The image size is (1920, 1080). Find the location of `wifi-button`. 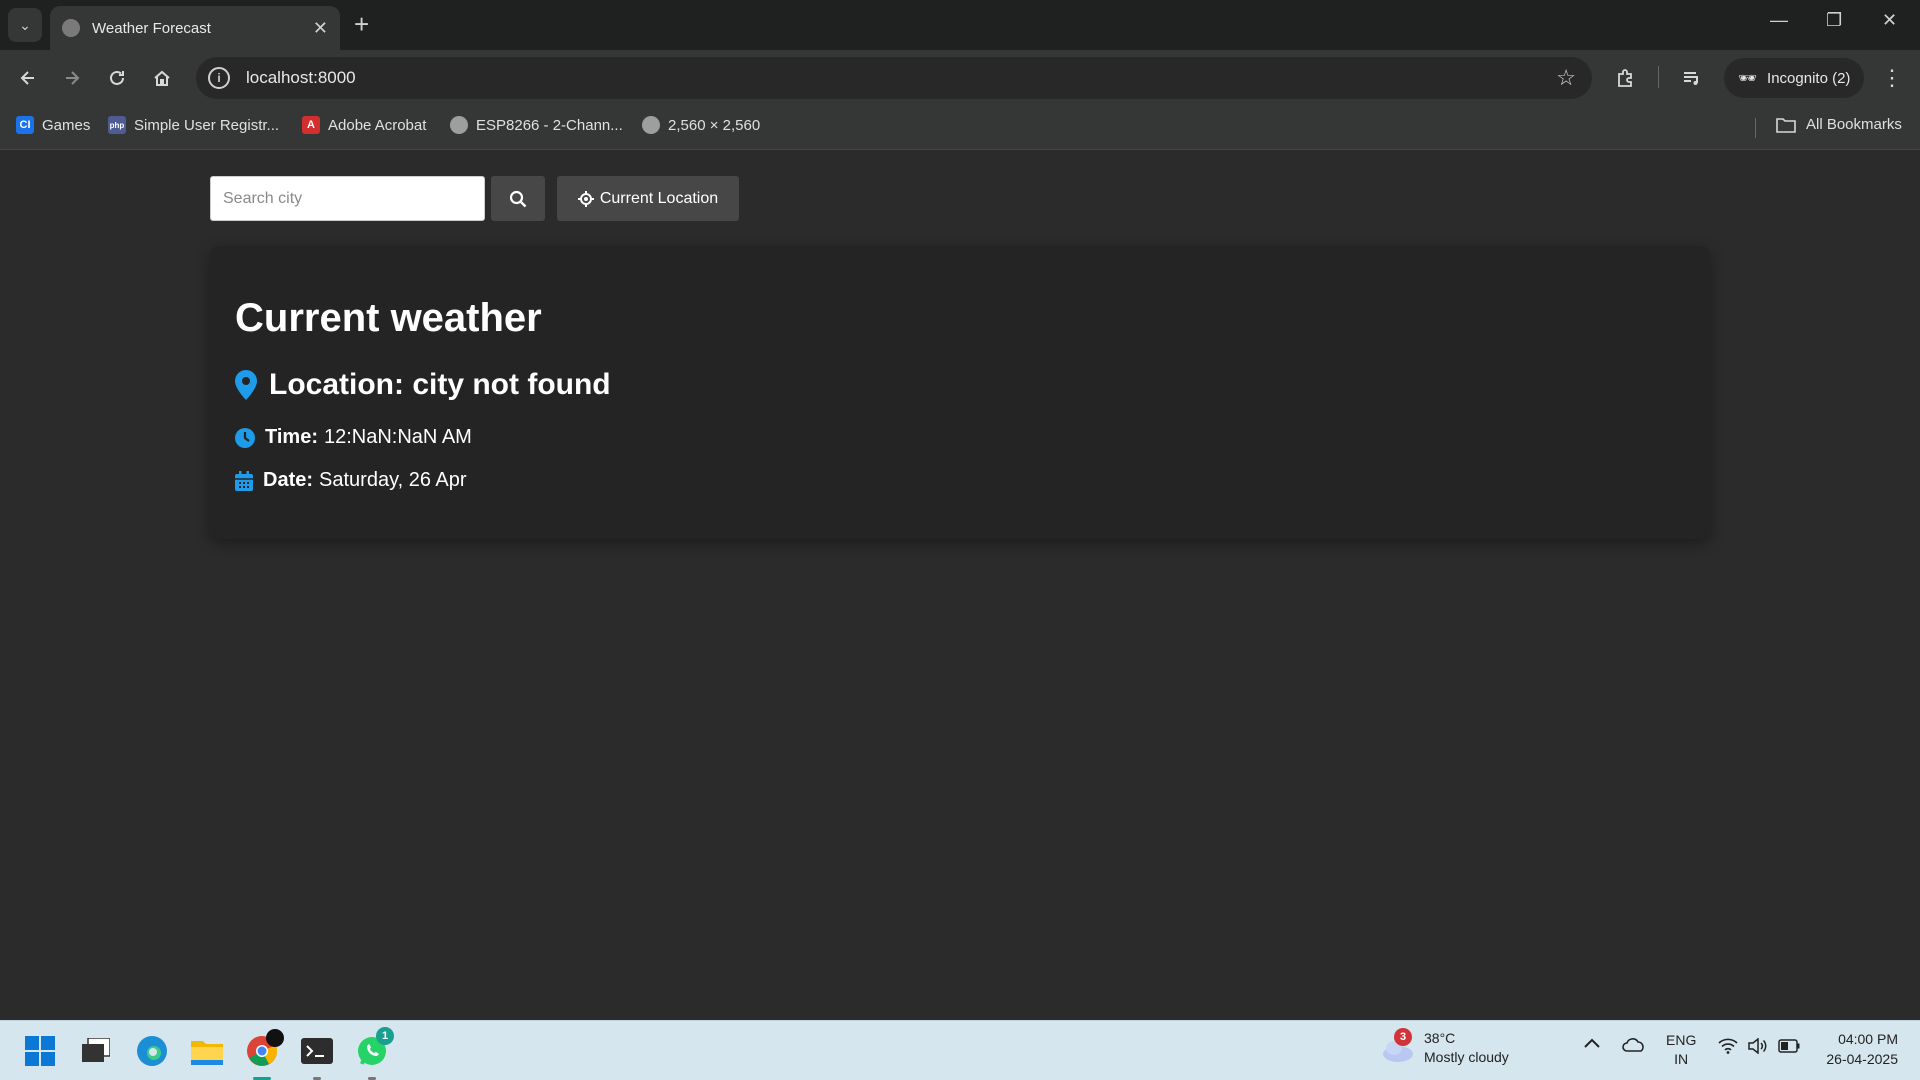

wifi-button is located at coordinates (1728, 1047).